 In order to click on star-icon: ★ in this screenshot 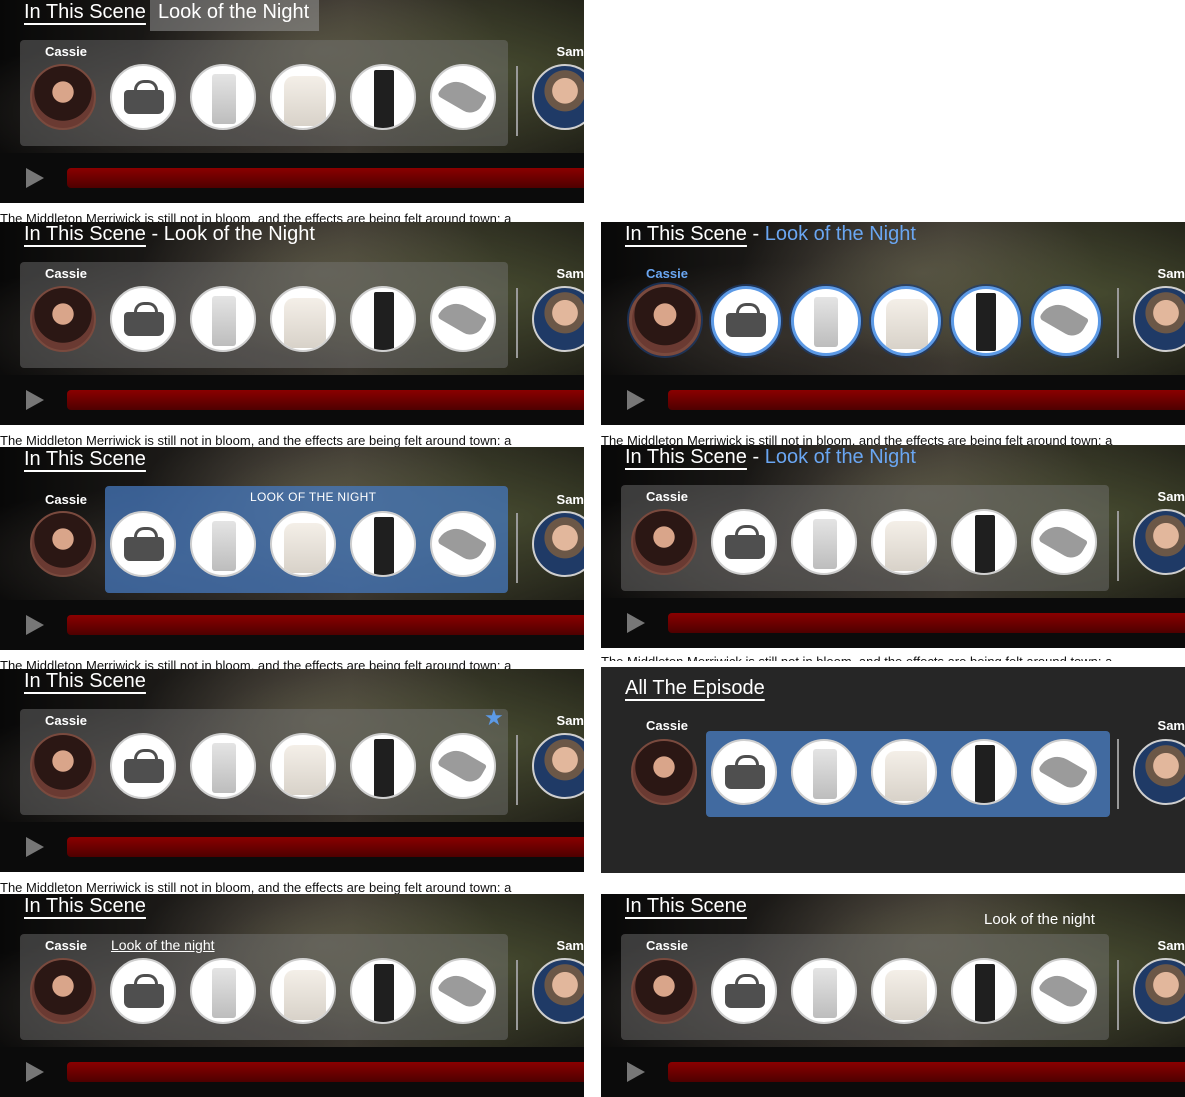, I will do `click(494, 718)`.